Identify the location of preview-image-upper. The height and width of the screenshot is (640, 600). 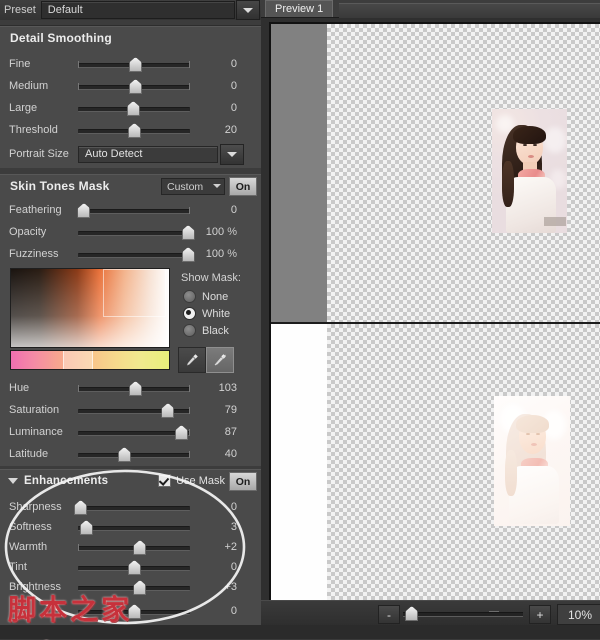
(529, 171).